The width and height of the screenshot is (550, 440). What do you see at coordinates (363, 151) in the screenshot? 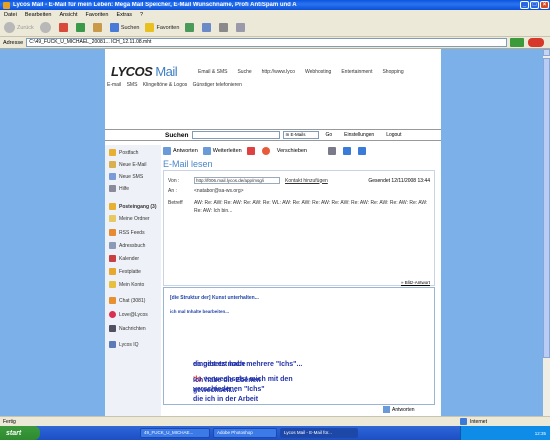
I see `next-mail-button` at bounding box center [363, 151].